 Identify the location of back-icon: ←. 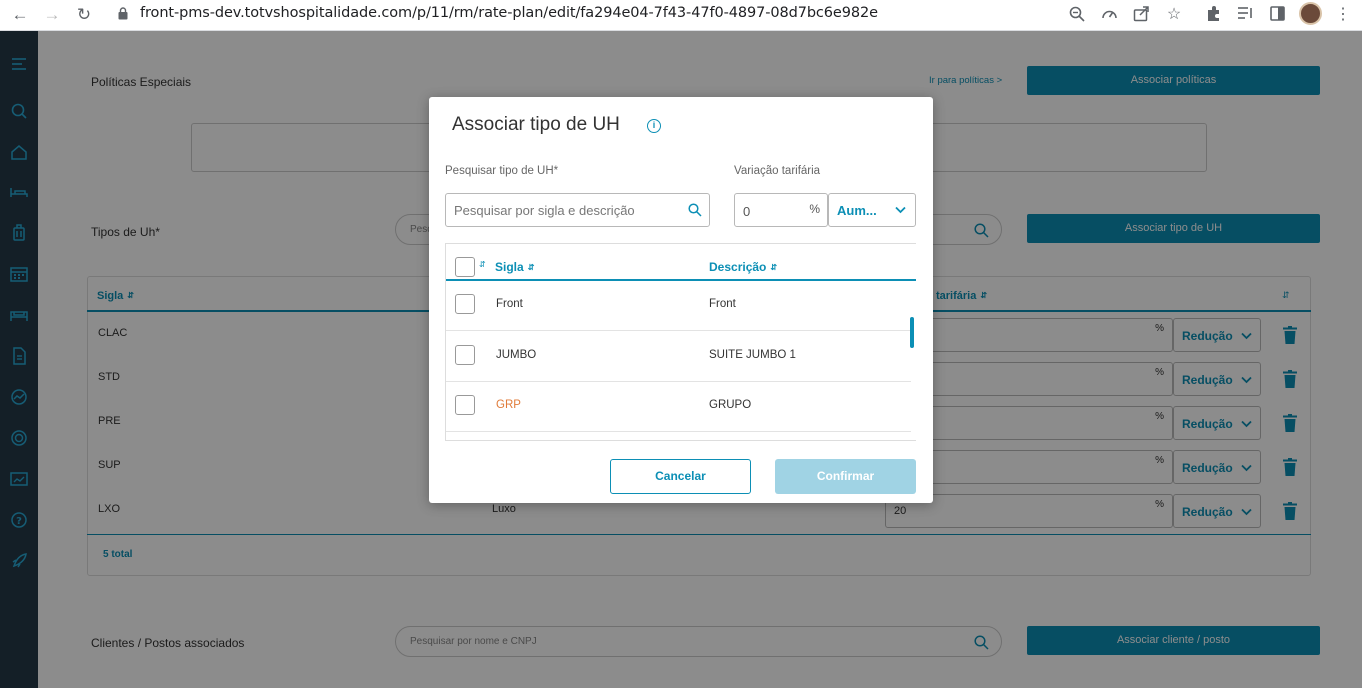
(20, 15).